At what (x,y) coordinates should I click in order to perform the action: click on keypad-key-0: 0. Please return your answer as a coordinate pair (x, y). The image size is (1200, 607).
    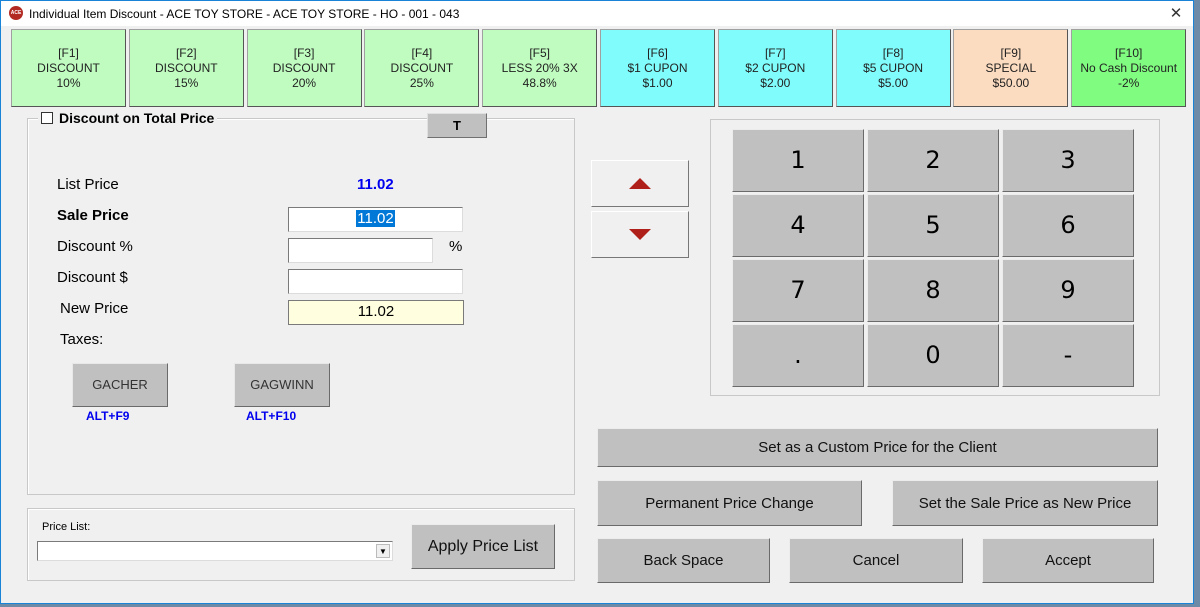
    Looking at the image, I should click on (933, 355).